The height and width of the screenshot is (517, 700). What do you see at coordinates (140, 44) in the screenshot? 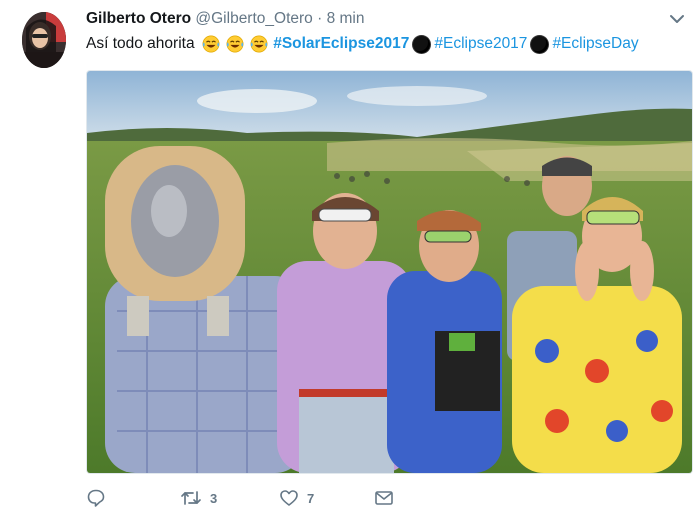
I see `tweet-body: Así todo ahorita` at bounding box center [140, 44].